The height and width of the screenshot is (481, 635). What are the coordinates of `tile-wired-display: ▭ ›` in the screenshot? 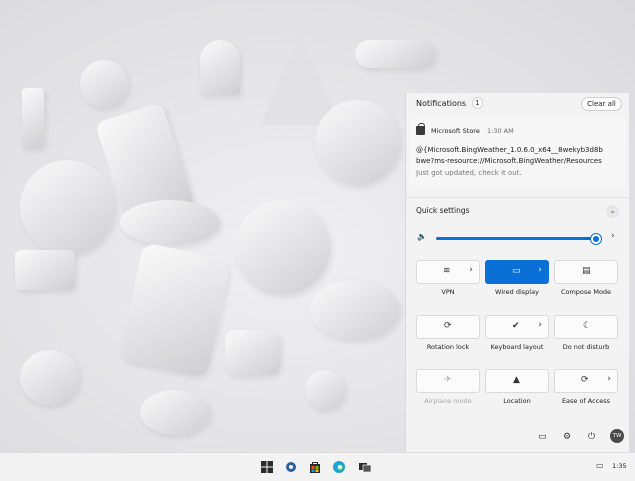 It's located at (517, 272).